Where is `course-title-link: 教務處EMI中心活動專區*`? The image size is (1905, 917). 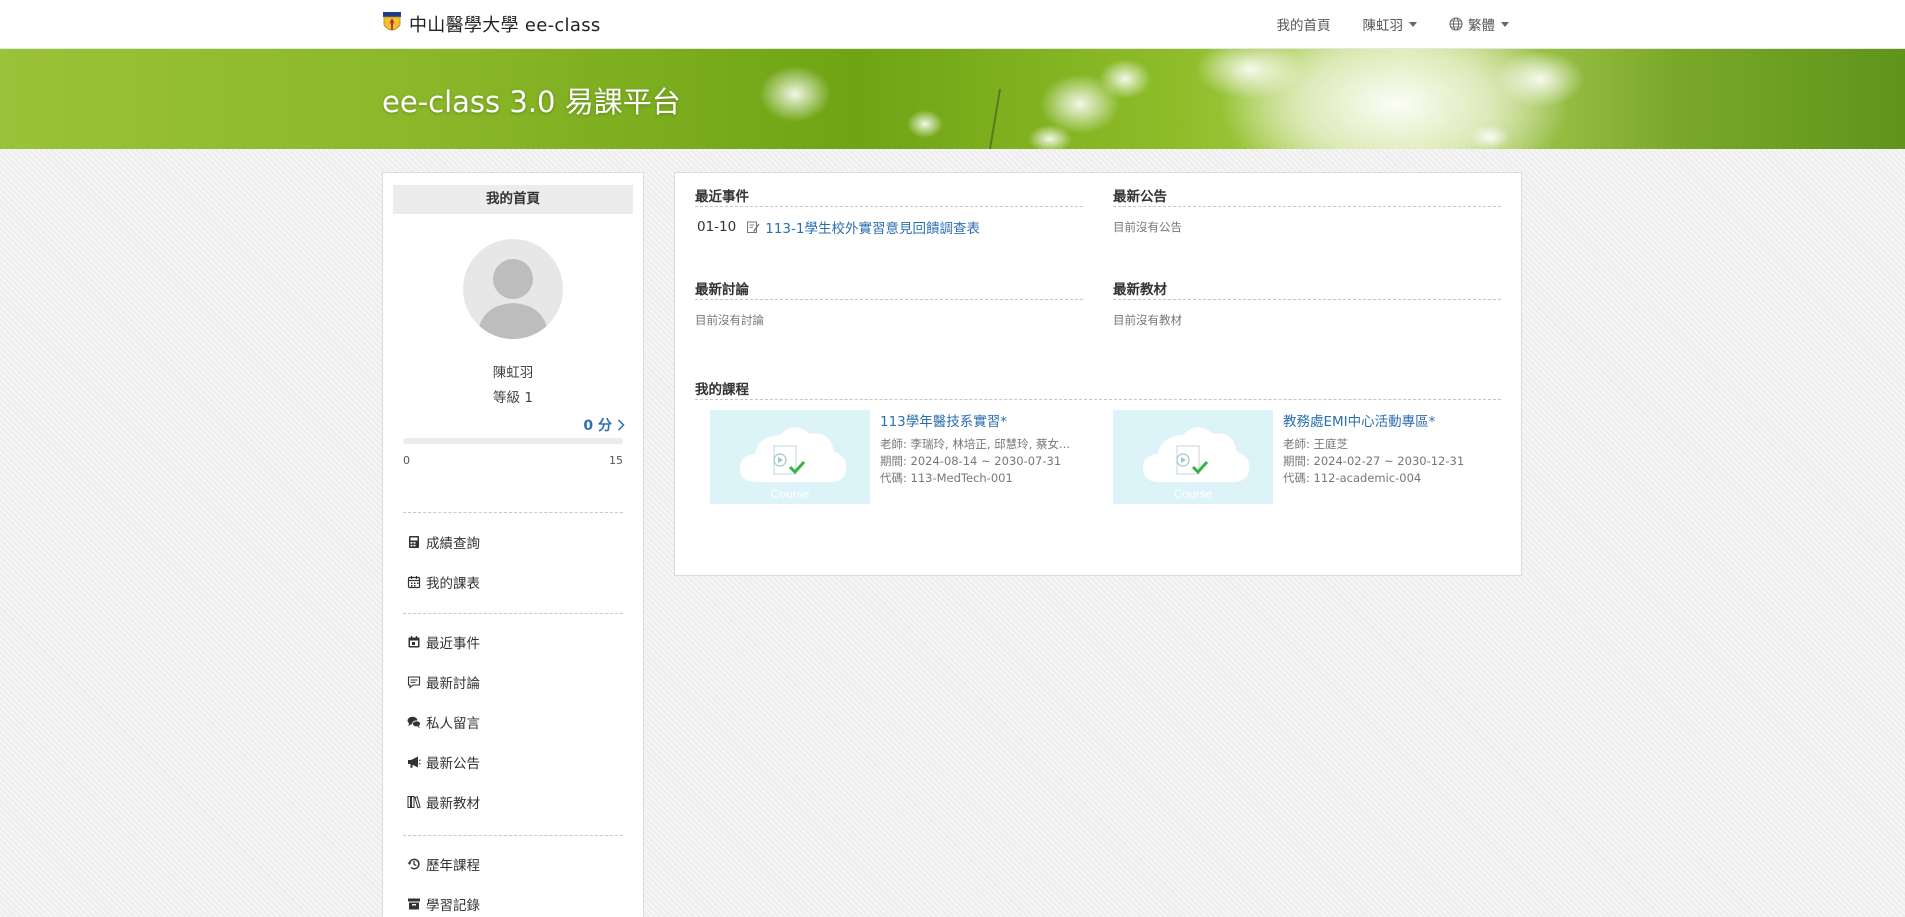 course-title-link: 教務處EMI中心活動專區* is located at coordinates (1388, 420).